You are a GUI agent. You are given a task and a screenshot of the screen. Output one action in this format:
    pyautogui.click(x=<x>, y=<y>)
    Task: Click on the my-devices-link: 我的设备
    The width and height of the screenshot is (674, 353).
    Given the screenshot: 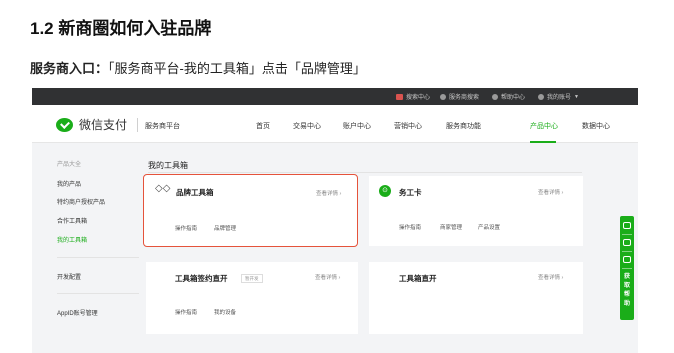 What is the action you would take?
    pyautogui.click(x=225, y=312)
    